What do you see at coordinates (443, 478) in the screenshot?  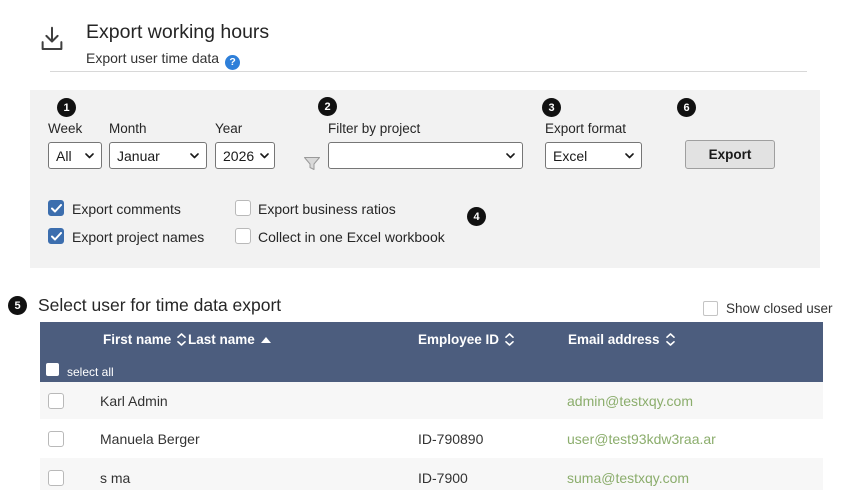 I see `employee-id: ID-7900` at bounding box center [443, 478].